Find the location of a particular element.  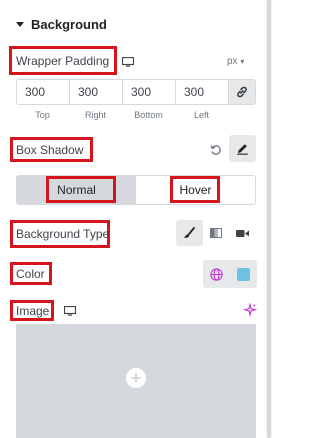

image-label: Image is located at coordinates (33, 311).